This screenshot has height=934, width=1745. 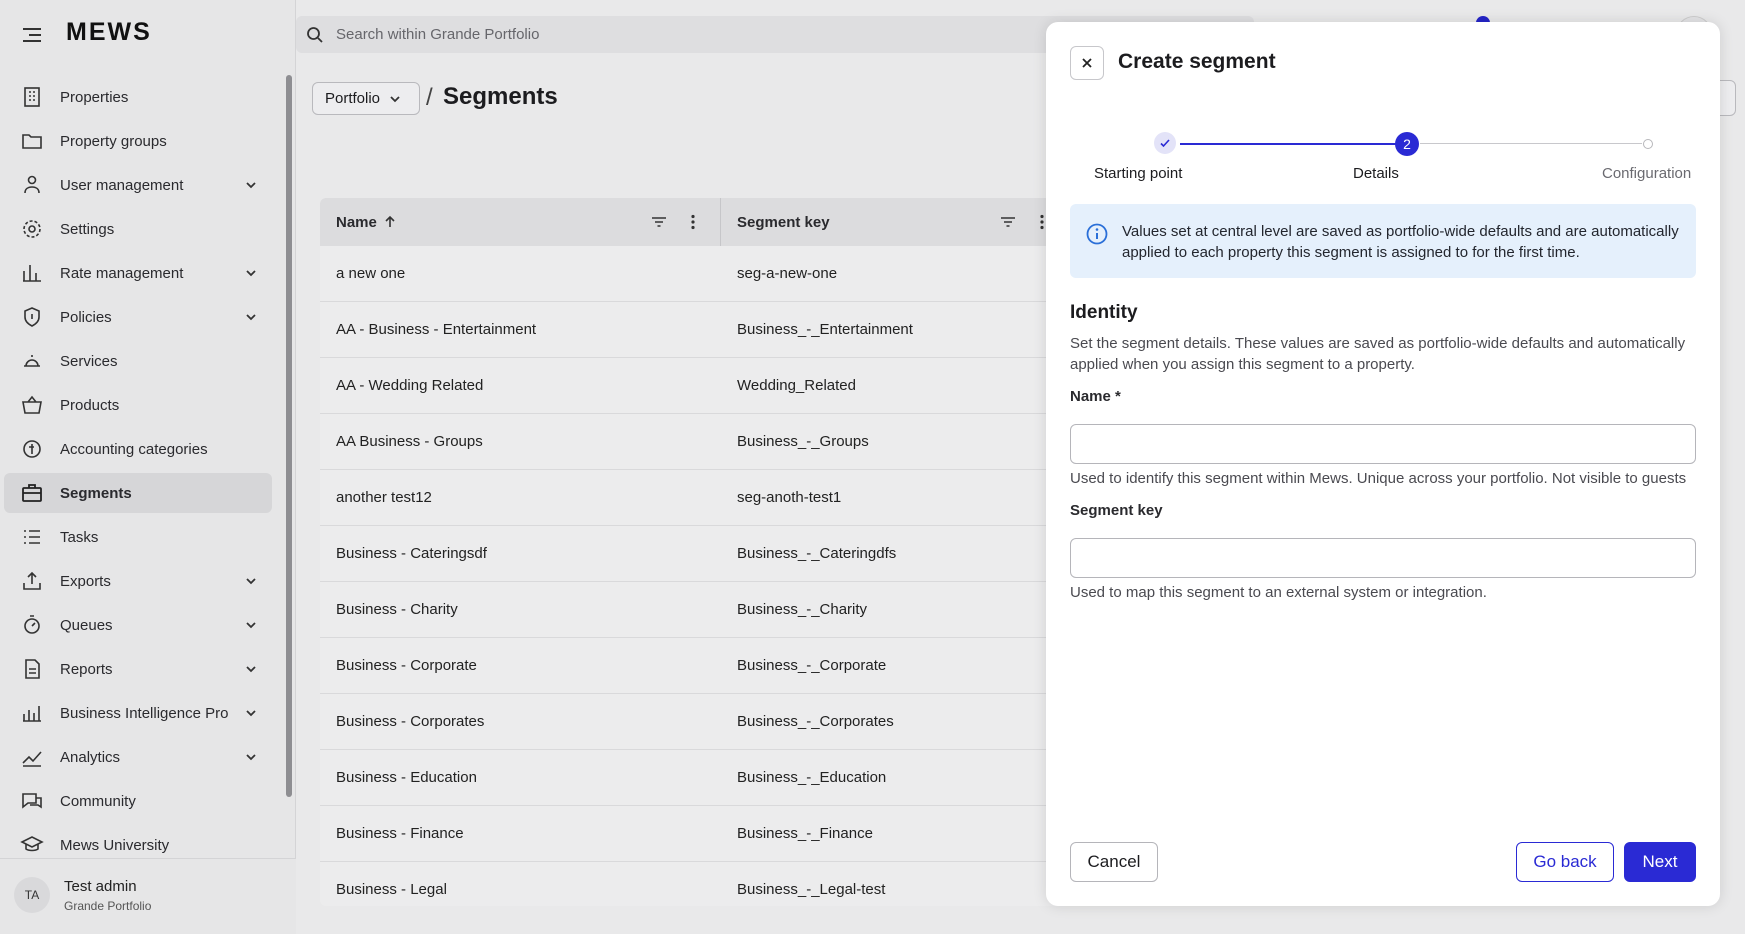 What do you see at coordinates (86, 625) in the screenshot?
I see `sidebar-item-label: Queues` at bounding box center [86, 625].